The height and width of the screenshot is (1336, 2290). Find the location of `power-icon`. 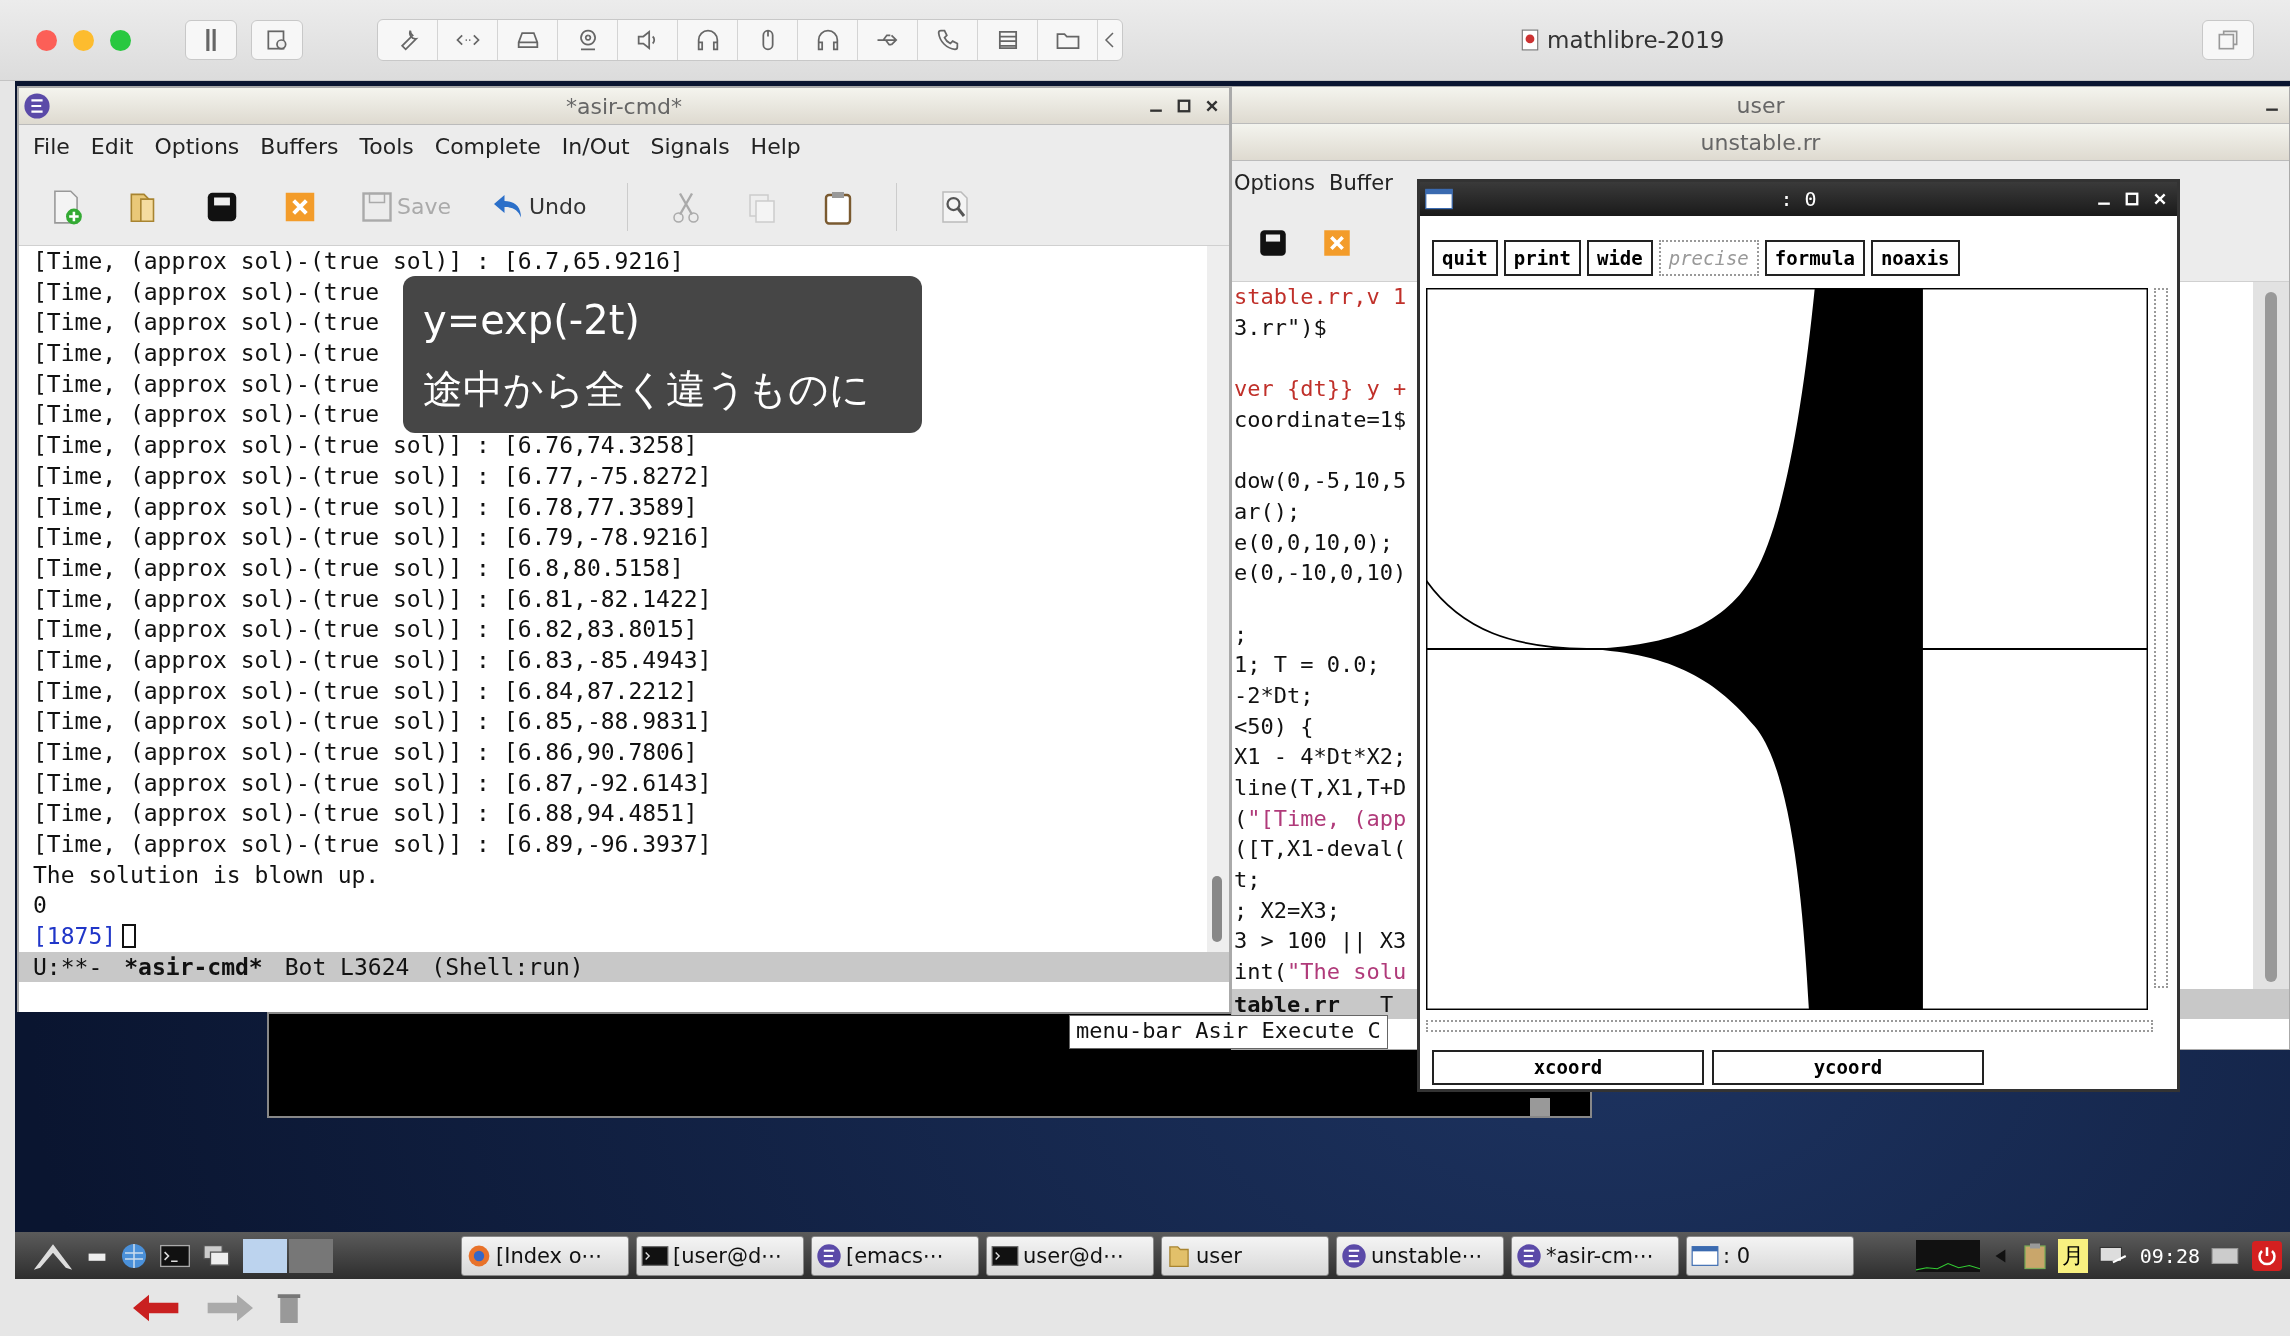

power-icon is located at coordinates (2267, 1255).